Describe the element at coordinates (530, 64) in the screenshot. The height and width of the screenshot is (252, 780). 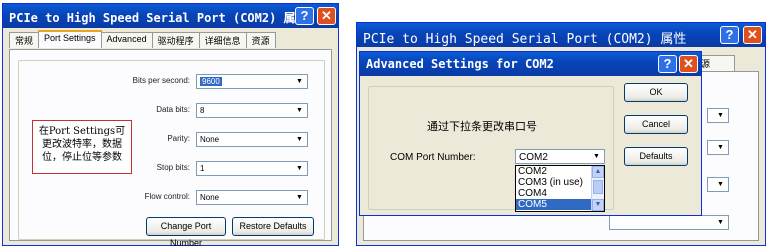
I see `dialog-title: Advanced Settings for COM2` at that location.